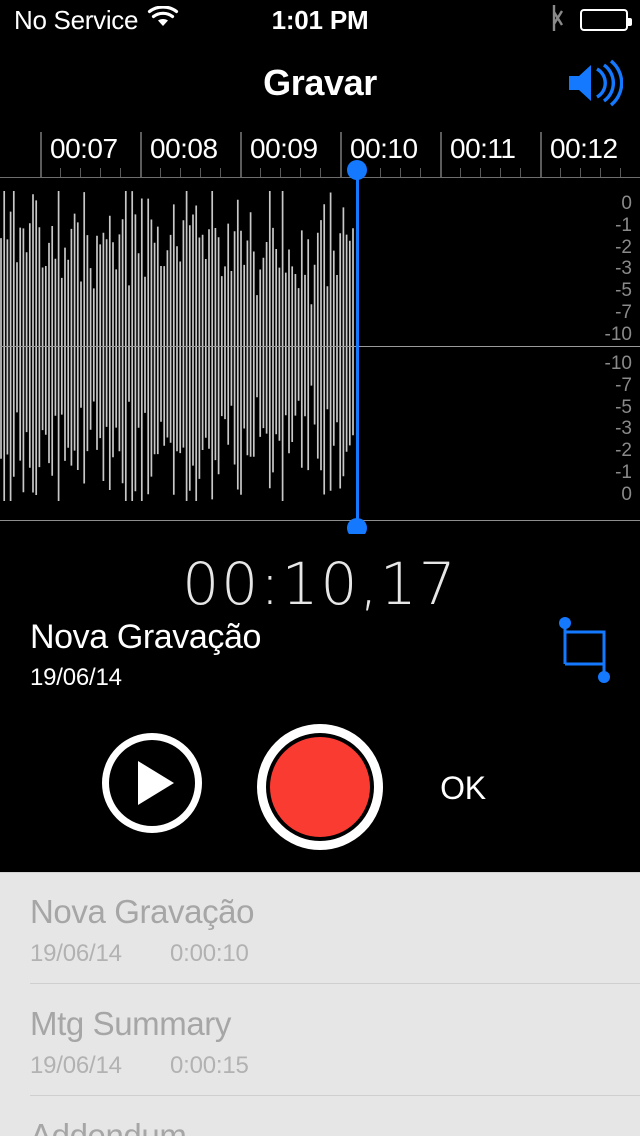  Describe the element at coordinates (335, 954) in the screenshot. I see `list-item-meta: 19/06/14 0:00:10` at that location.